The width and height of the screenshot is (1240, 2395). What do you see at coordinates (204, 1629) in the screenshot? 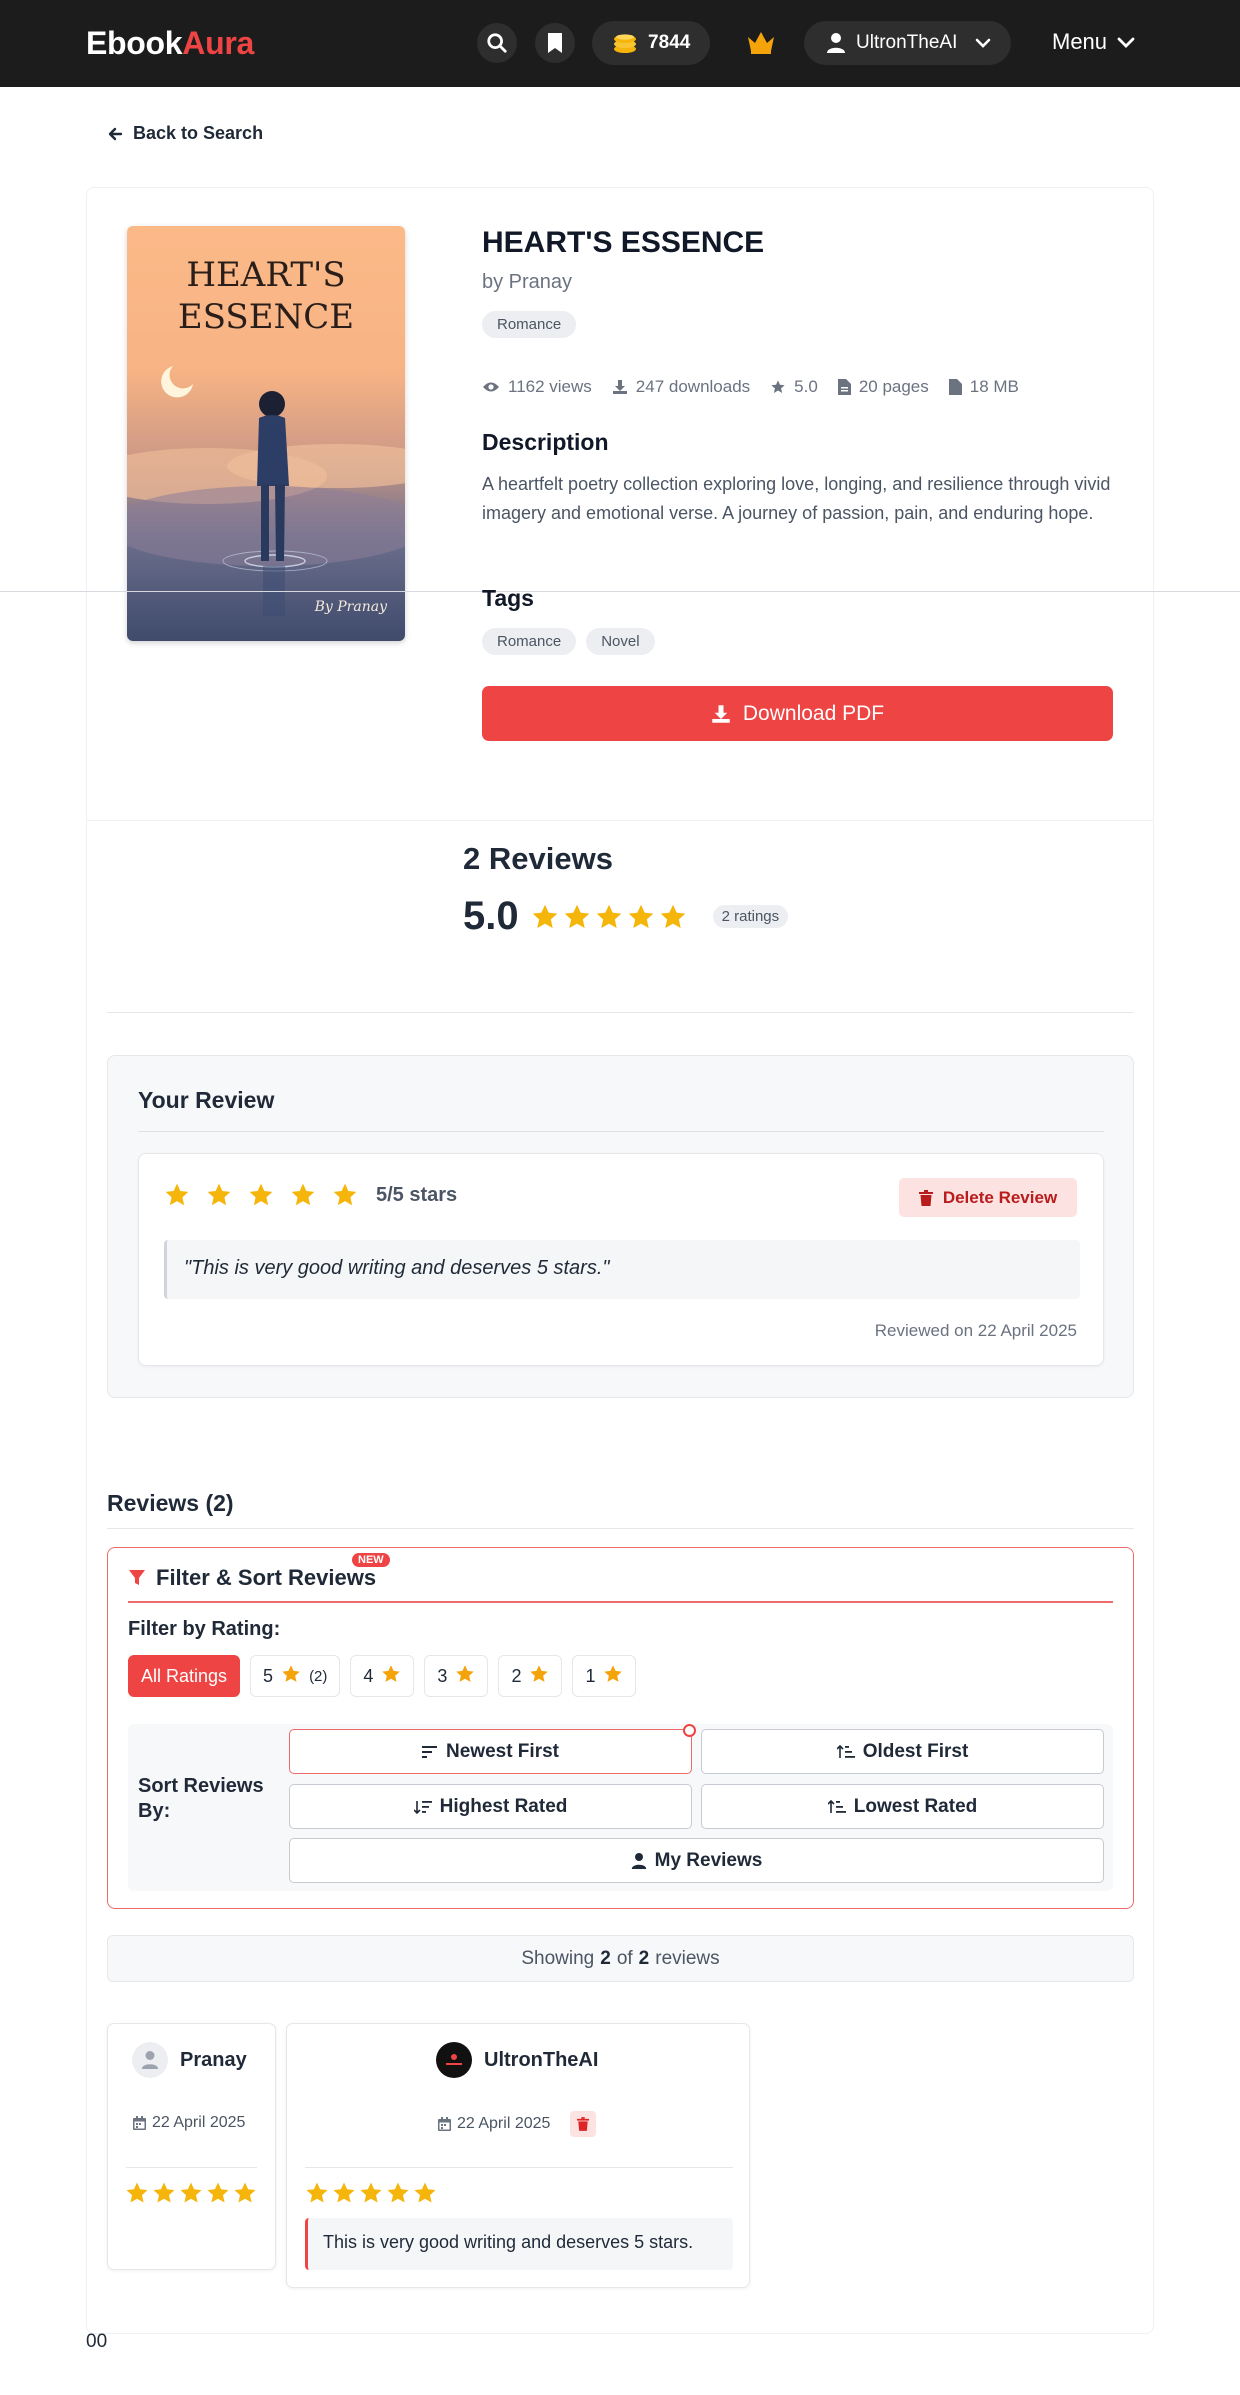
I see `filter-by-rating-label: Filter by Rating:` at bounding box center [204, 1629].